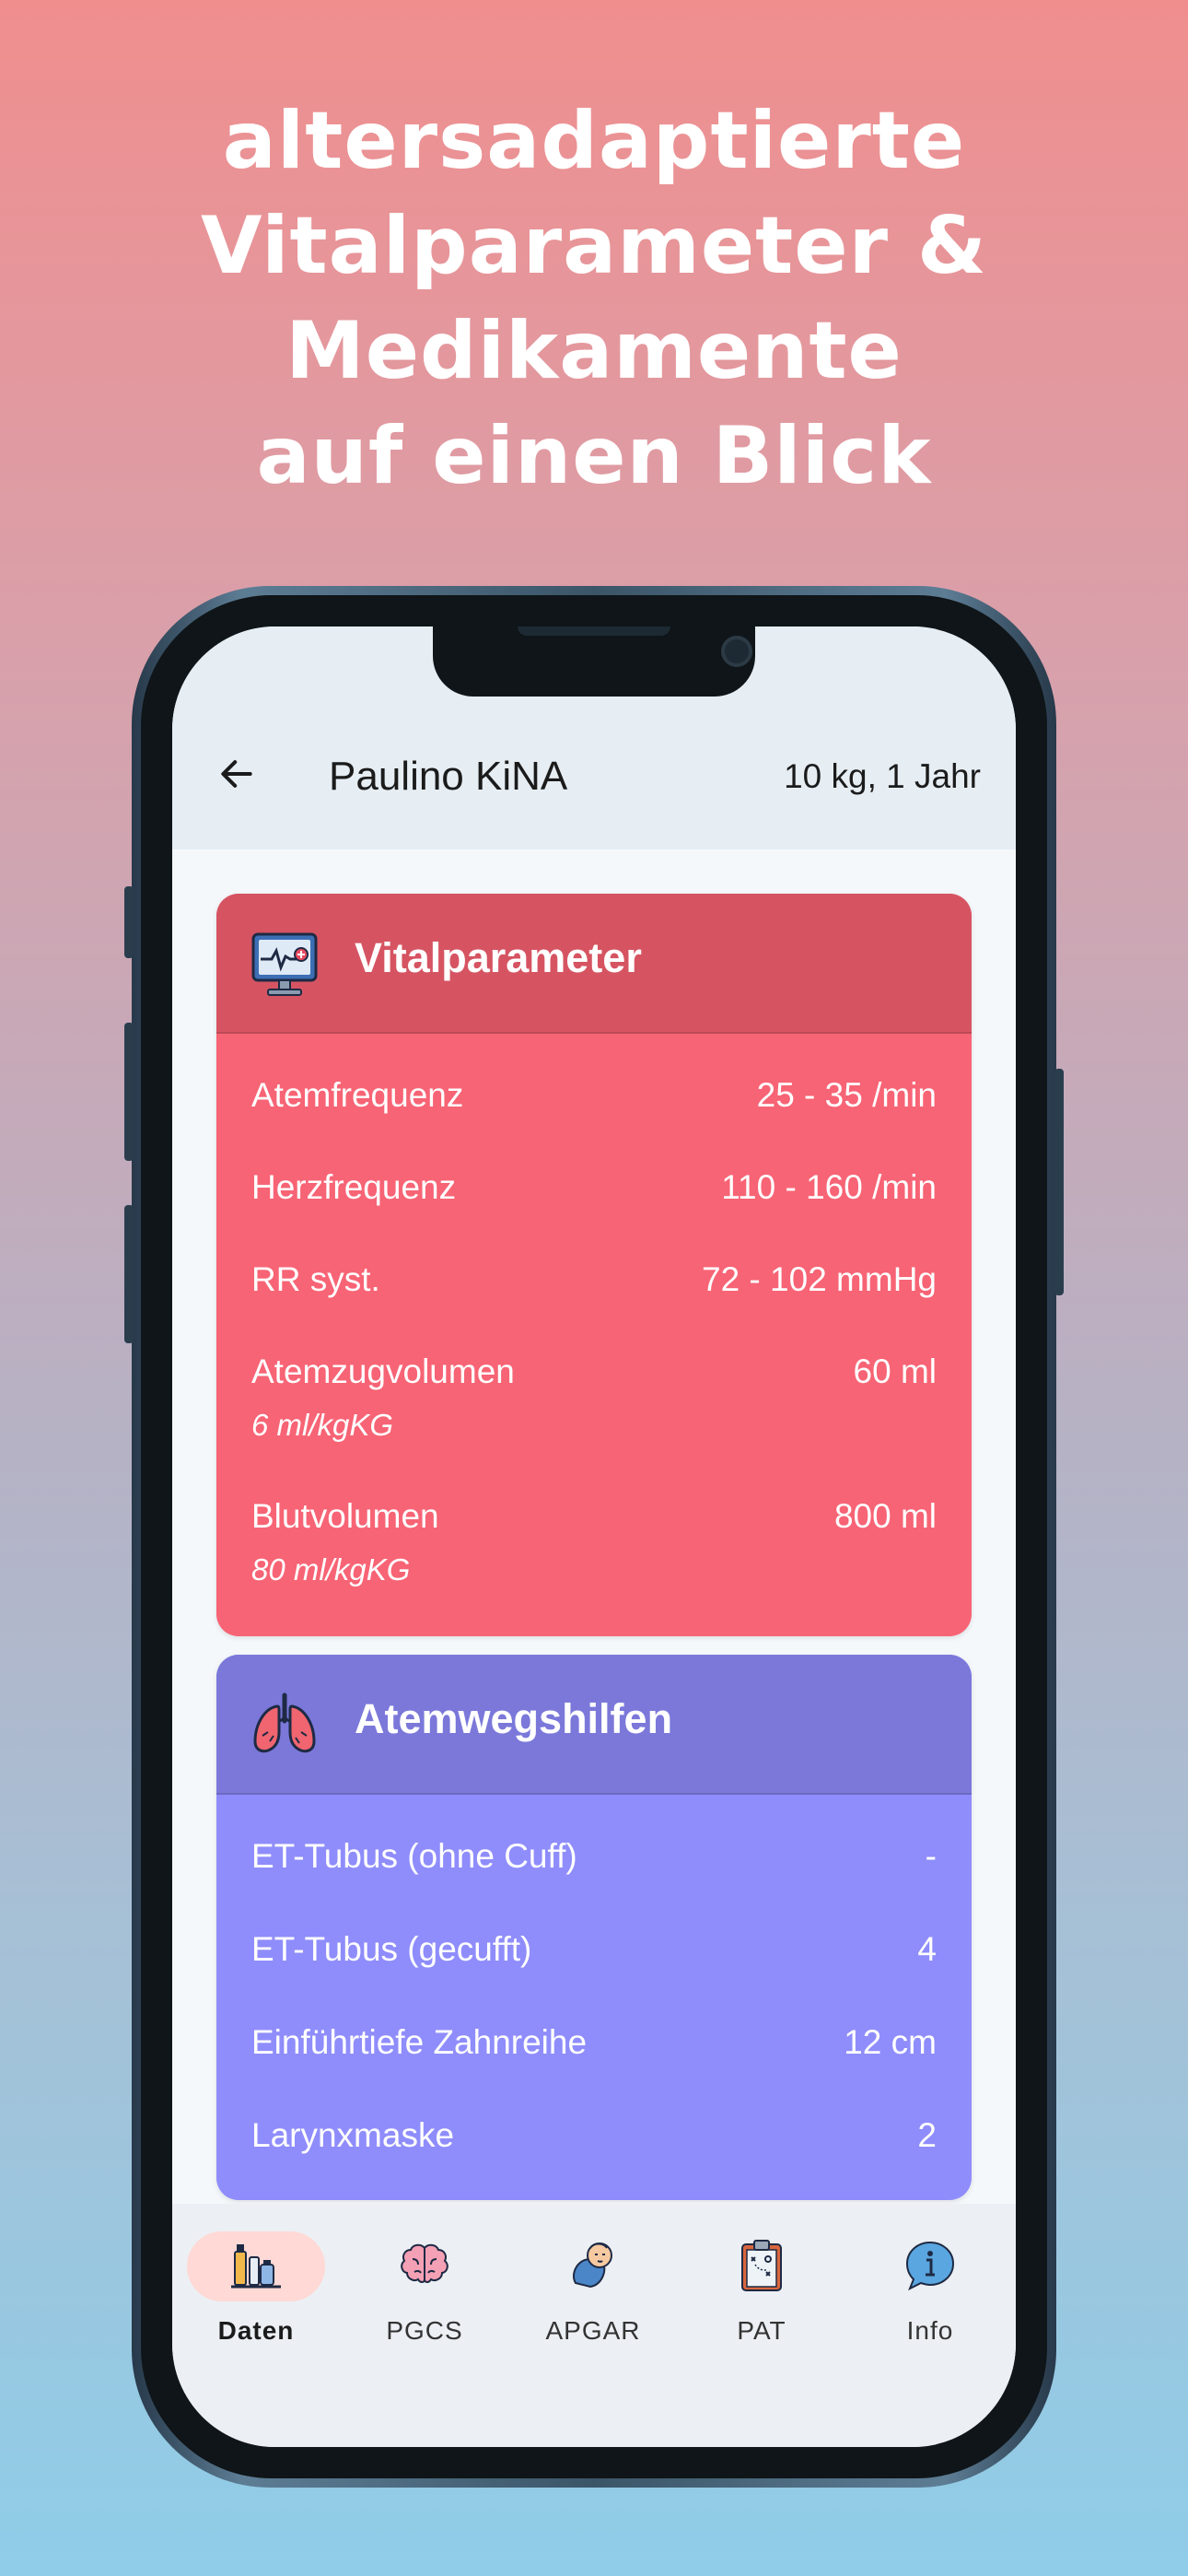 The image size is (1188, 2576). Describe the element at coordinates (424, 2295) in the screenshot. I see `nav-item-pgcs: PGCS` at that location.